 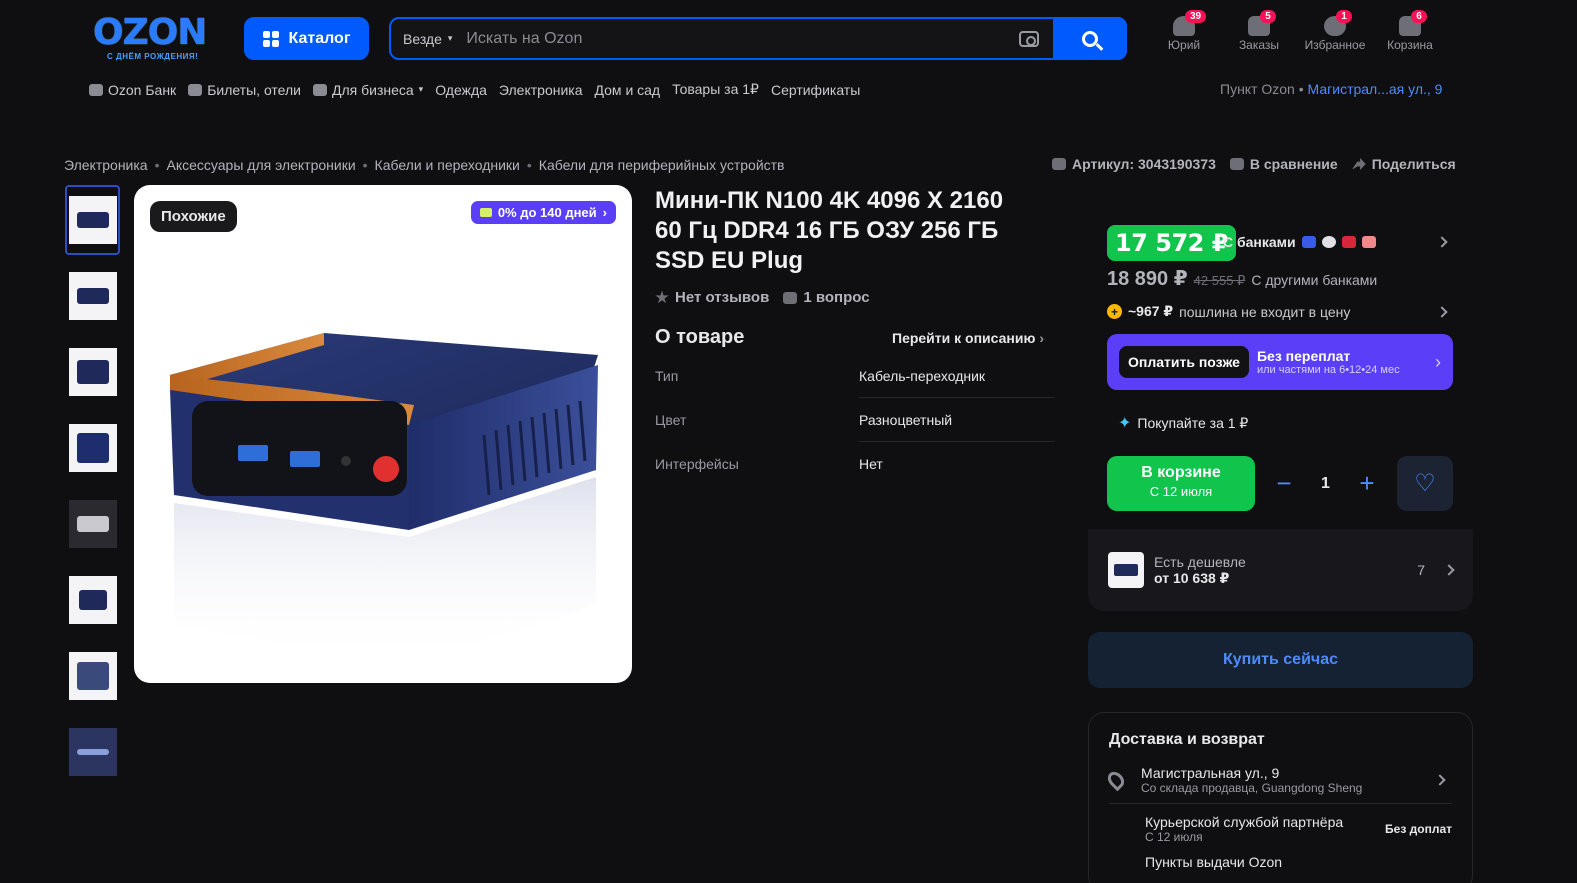 I want to click on in-cart-date: С 12 июля, so click(x=1181, y=491).